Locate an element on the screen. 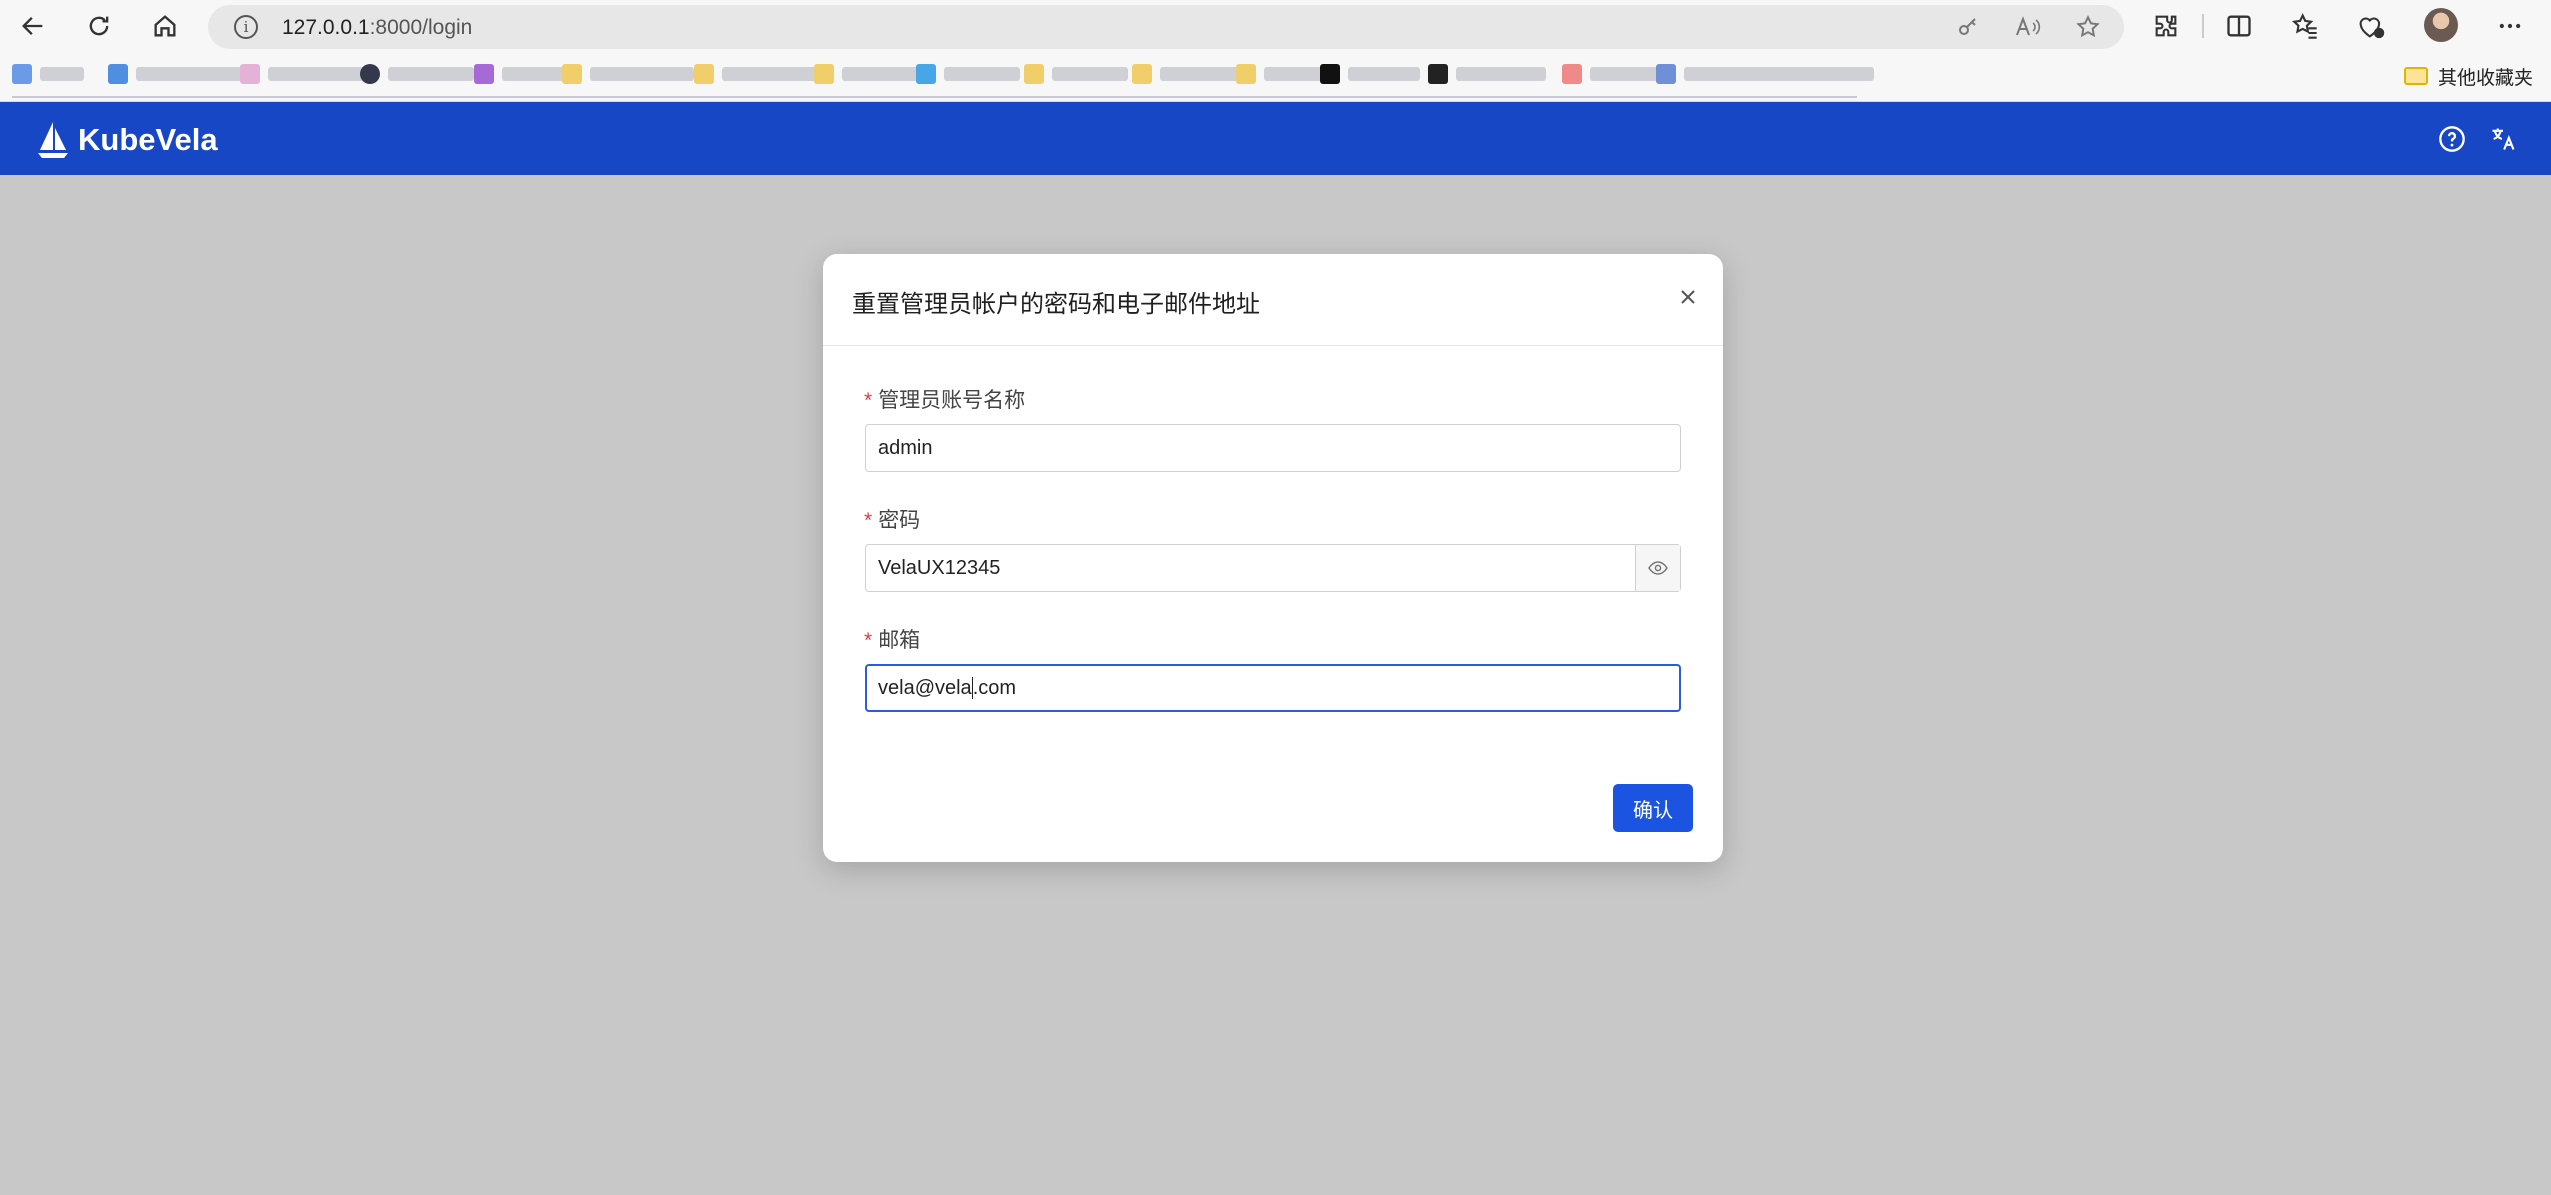  dialog-header: 重置管理员帐户的密码和电子邮件地址 is located at coordinates (1273, 300).